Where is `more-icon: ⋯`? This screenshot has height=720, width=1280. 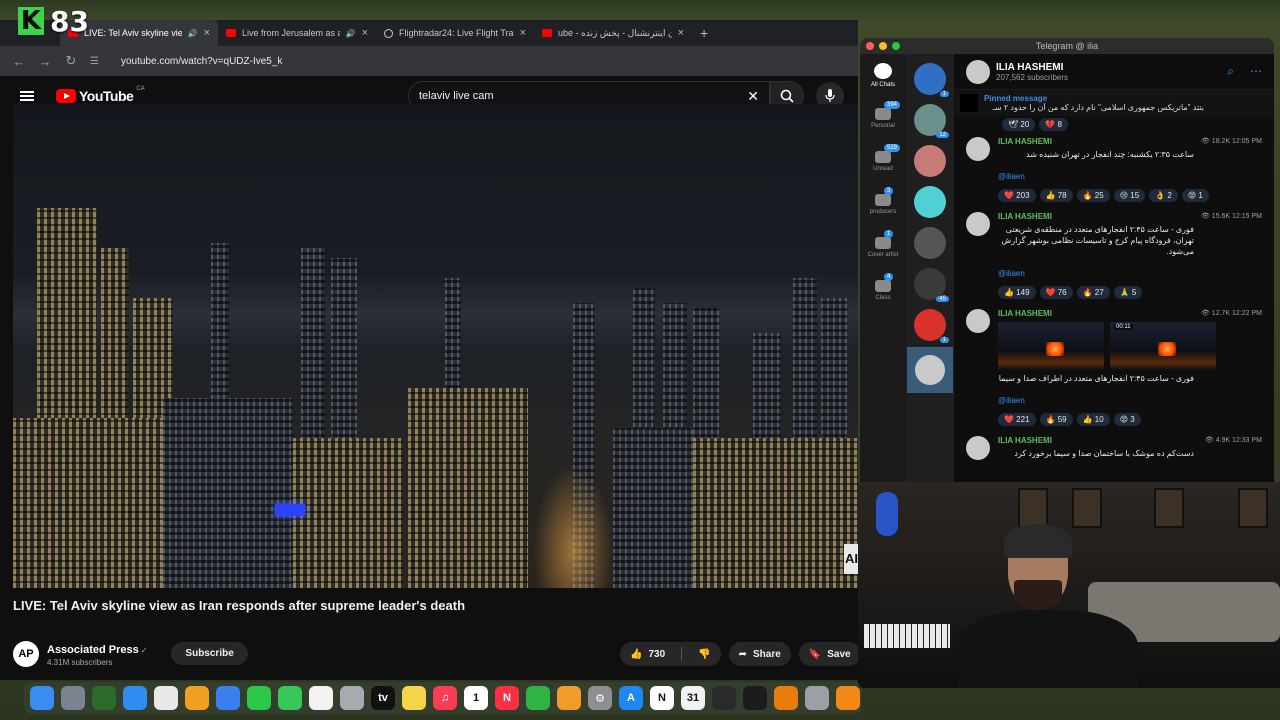 more-icon: ⋯ is located at coordinates (1256, 71).